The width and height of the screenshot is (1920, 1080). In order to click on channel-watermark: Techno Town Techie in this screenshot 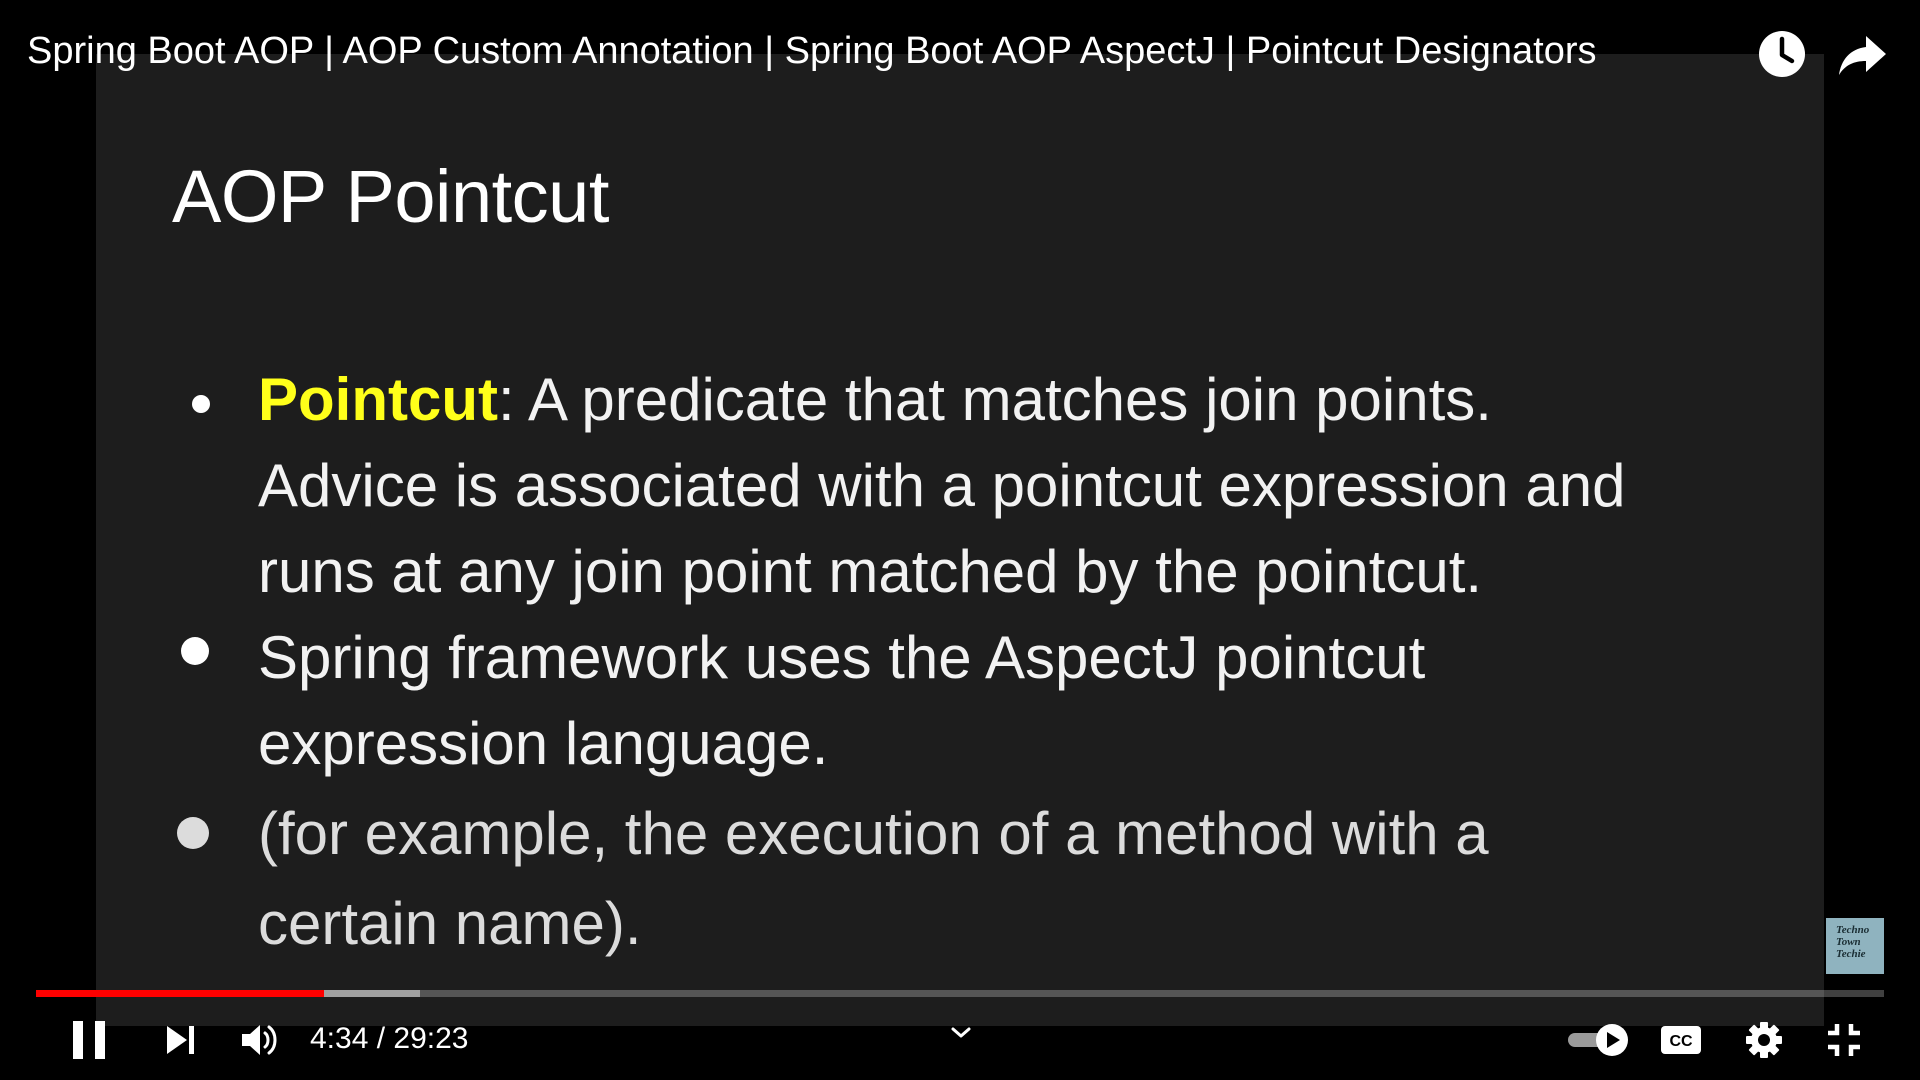, I will do `click(1855, 946)`.